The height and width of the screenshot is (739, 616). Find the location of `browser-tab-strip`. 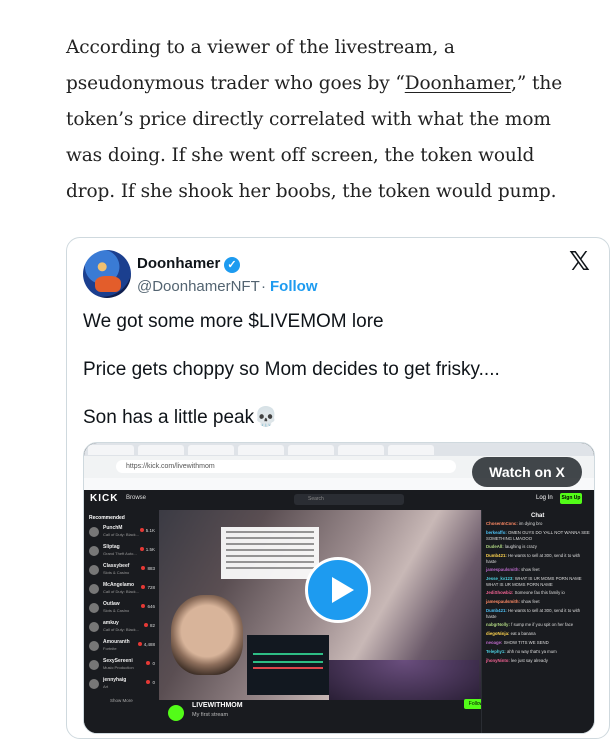

browser-tab-strip is located at coordinates (339, 449).